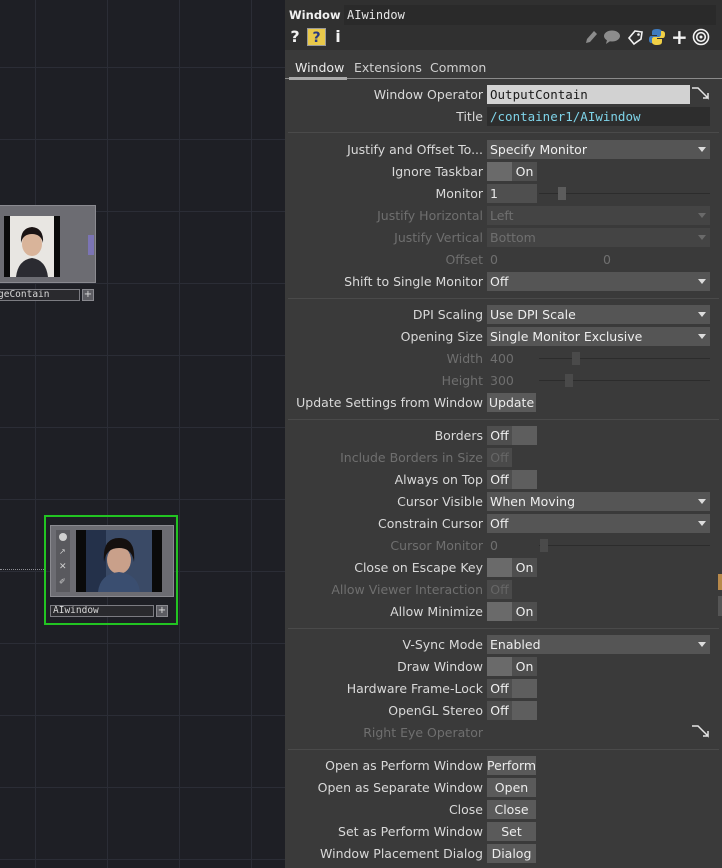  Describe the element at coordinates (544, 545) in the screenshot. I see `cursor-monitor-slider-knob` at that location.